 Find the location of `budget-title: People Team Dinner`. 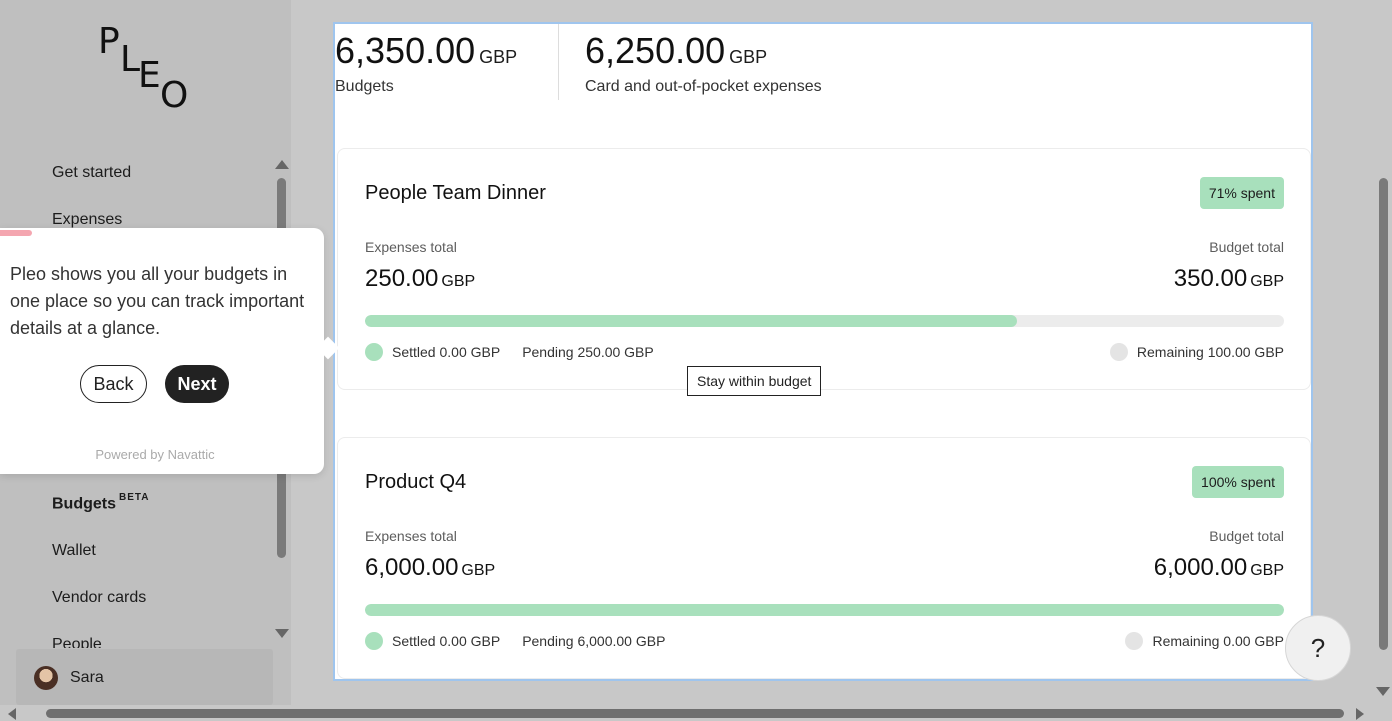

budget-title: People Team Dinner is located at coordinates (455, 193).